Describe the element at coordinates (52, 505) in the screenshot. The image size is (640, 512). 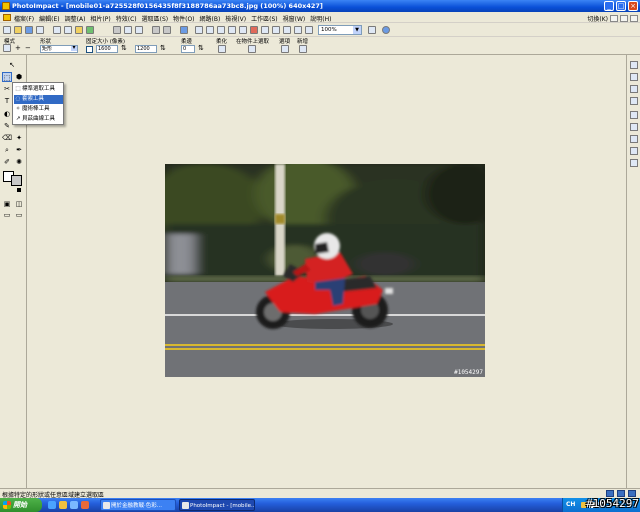
I see `quicklaunch-ie-icon` at that location.